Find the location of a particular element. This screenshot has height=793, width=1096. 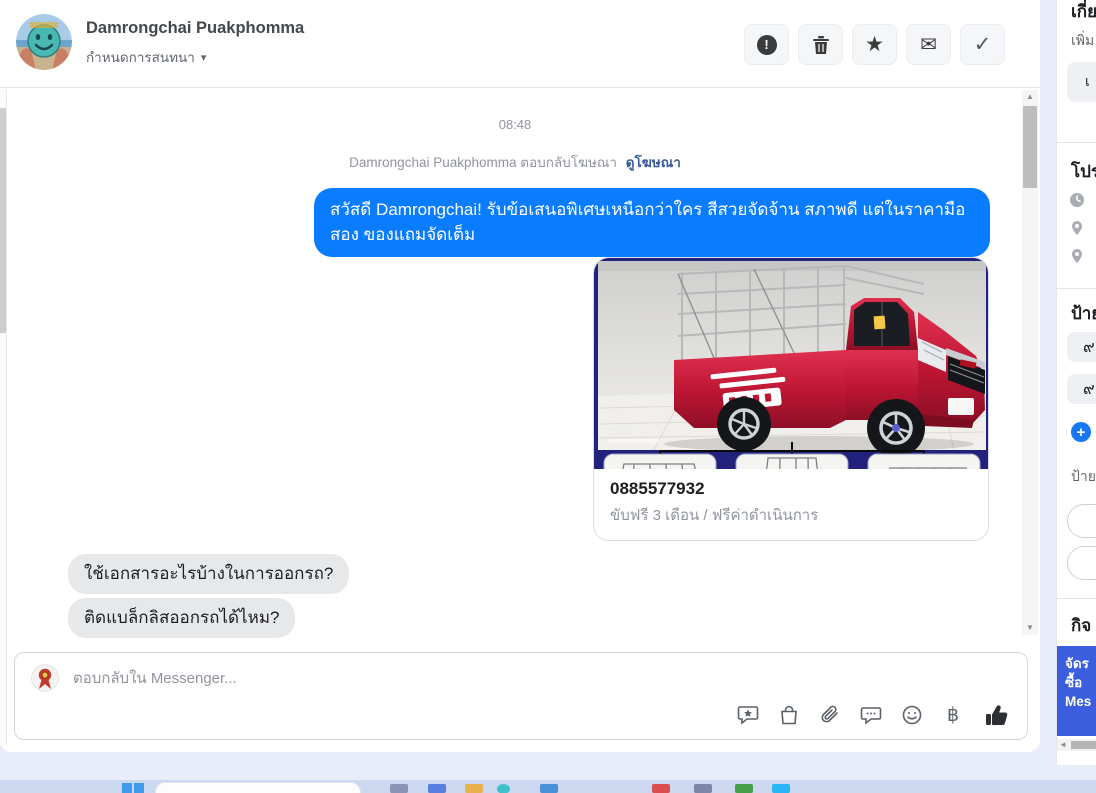

labels-section-title: ป้าย is located at coordinates (1083, 313).